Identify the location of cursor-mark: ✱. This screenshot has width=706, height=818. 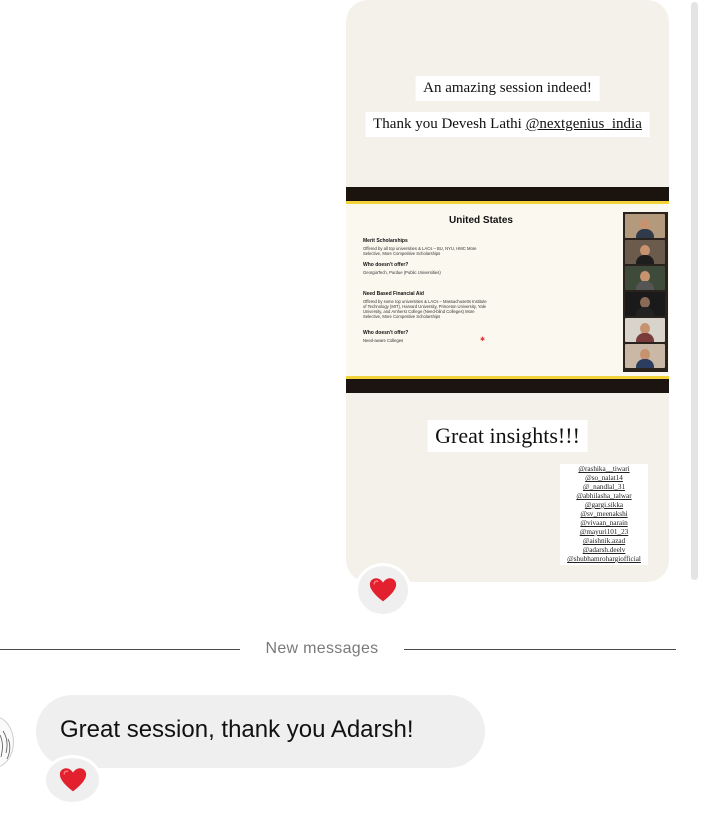
(483, 340).